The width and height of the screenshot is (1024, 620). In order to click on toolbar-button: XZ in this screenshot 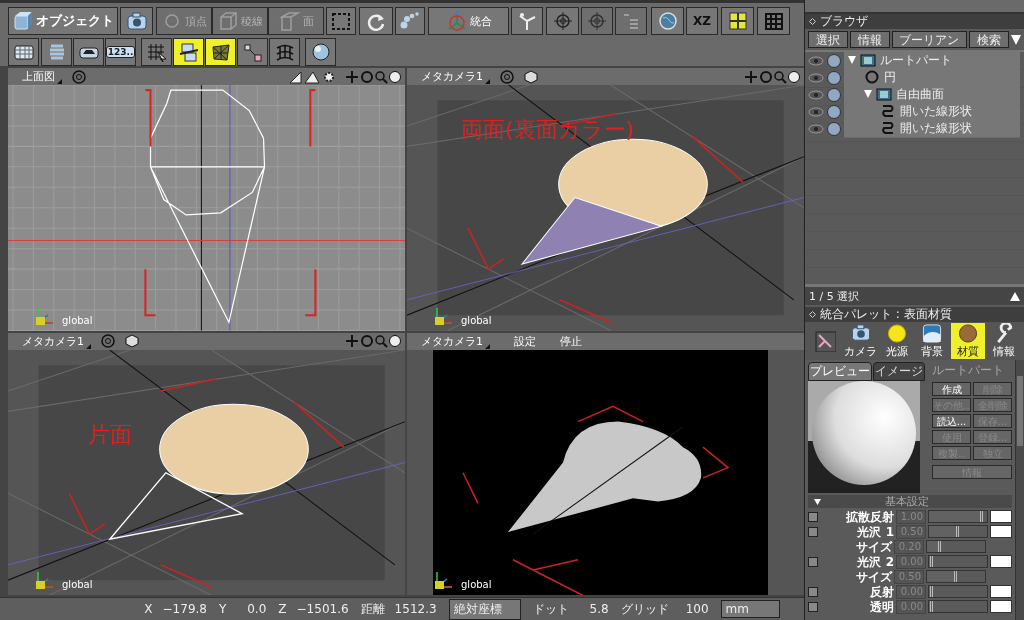, I will do `click(702, 21)`.